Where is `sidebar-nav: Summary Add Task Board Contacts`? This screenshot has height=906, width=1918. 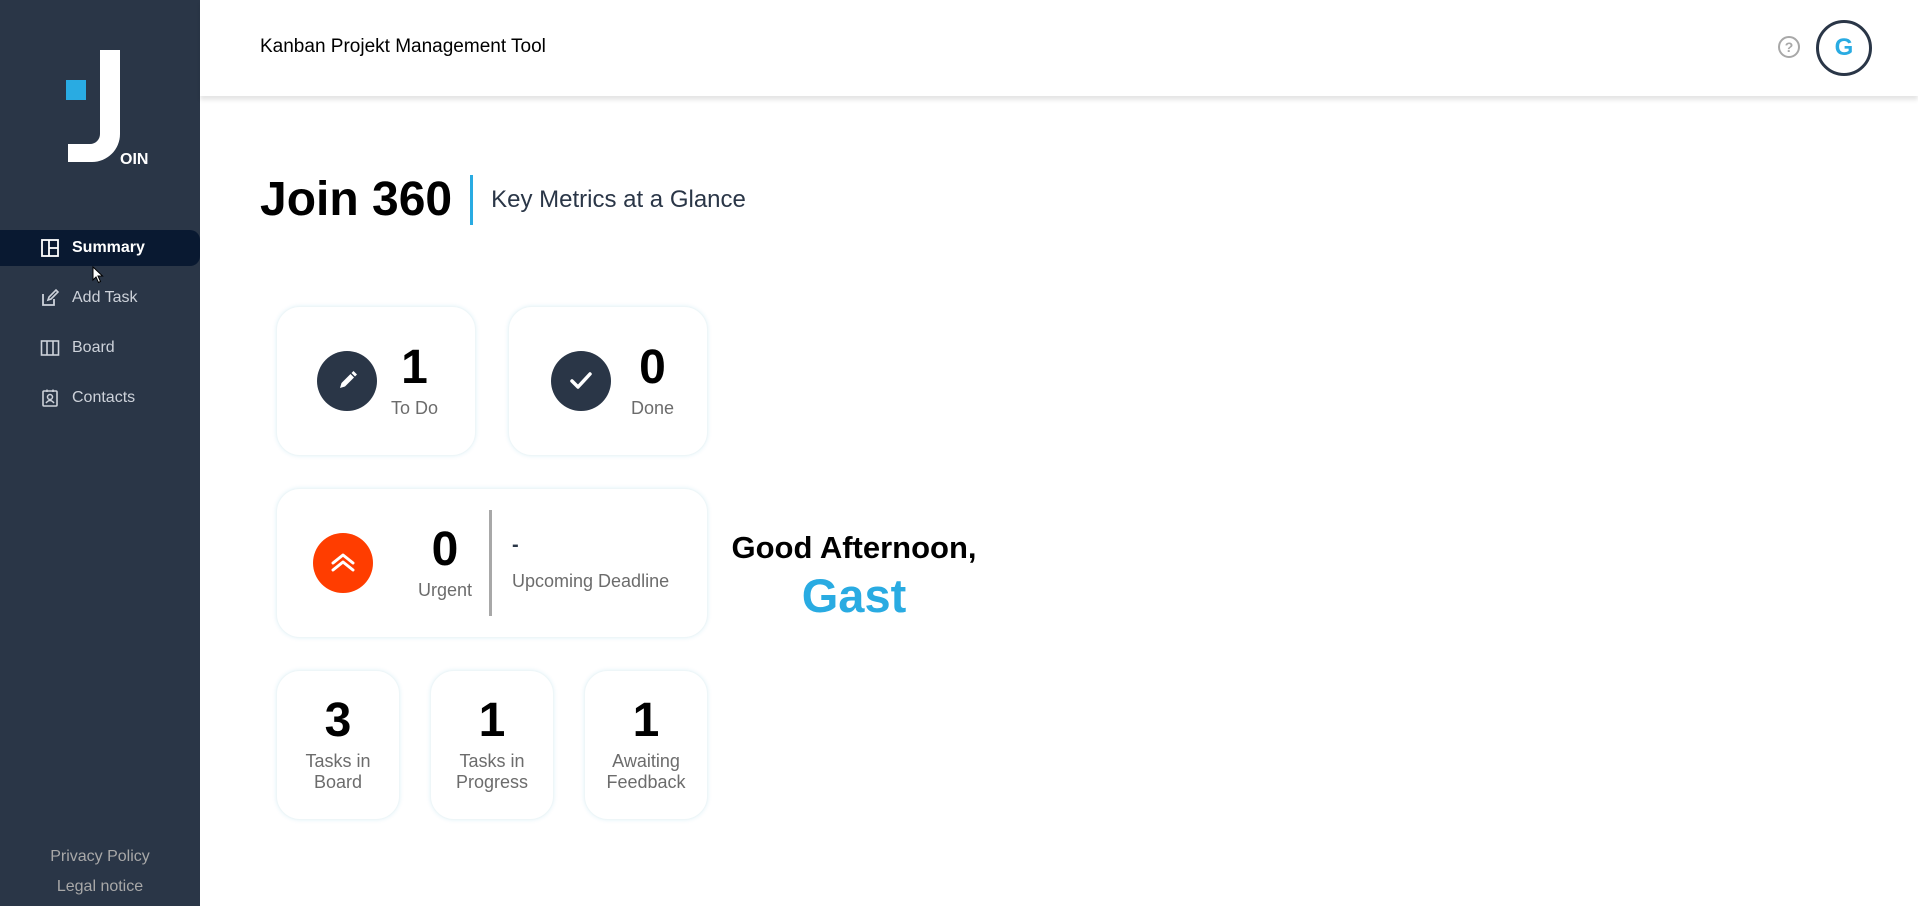
sidebar-nav: Summary Add Task Board Contacts is located at coordinates (100, 330).